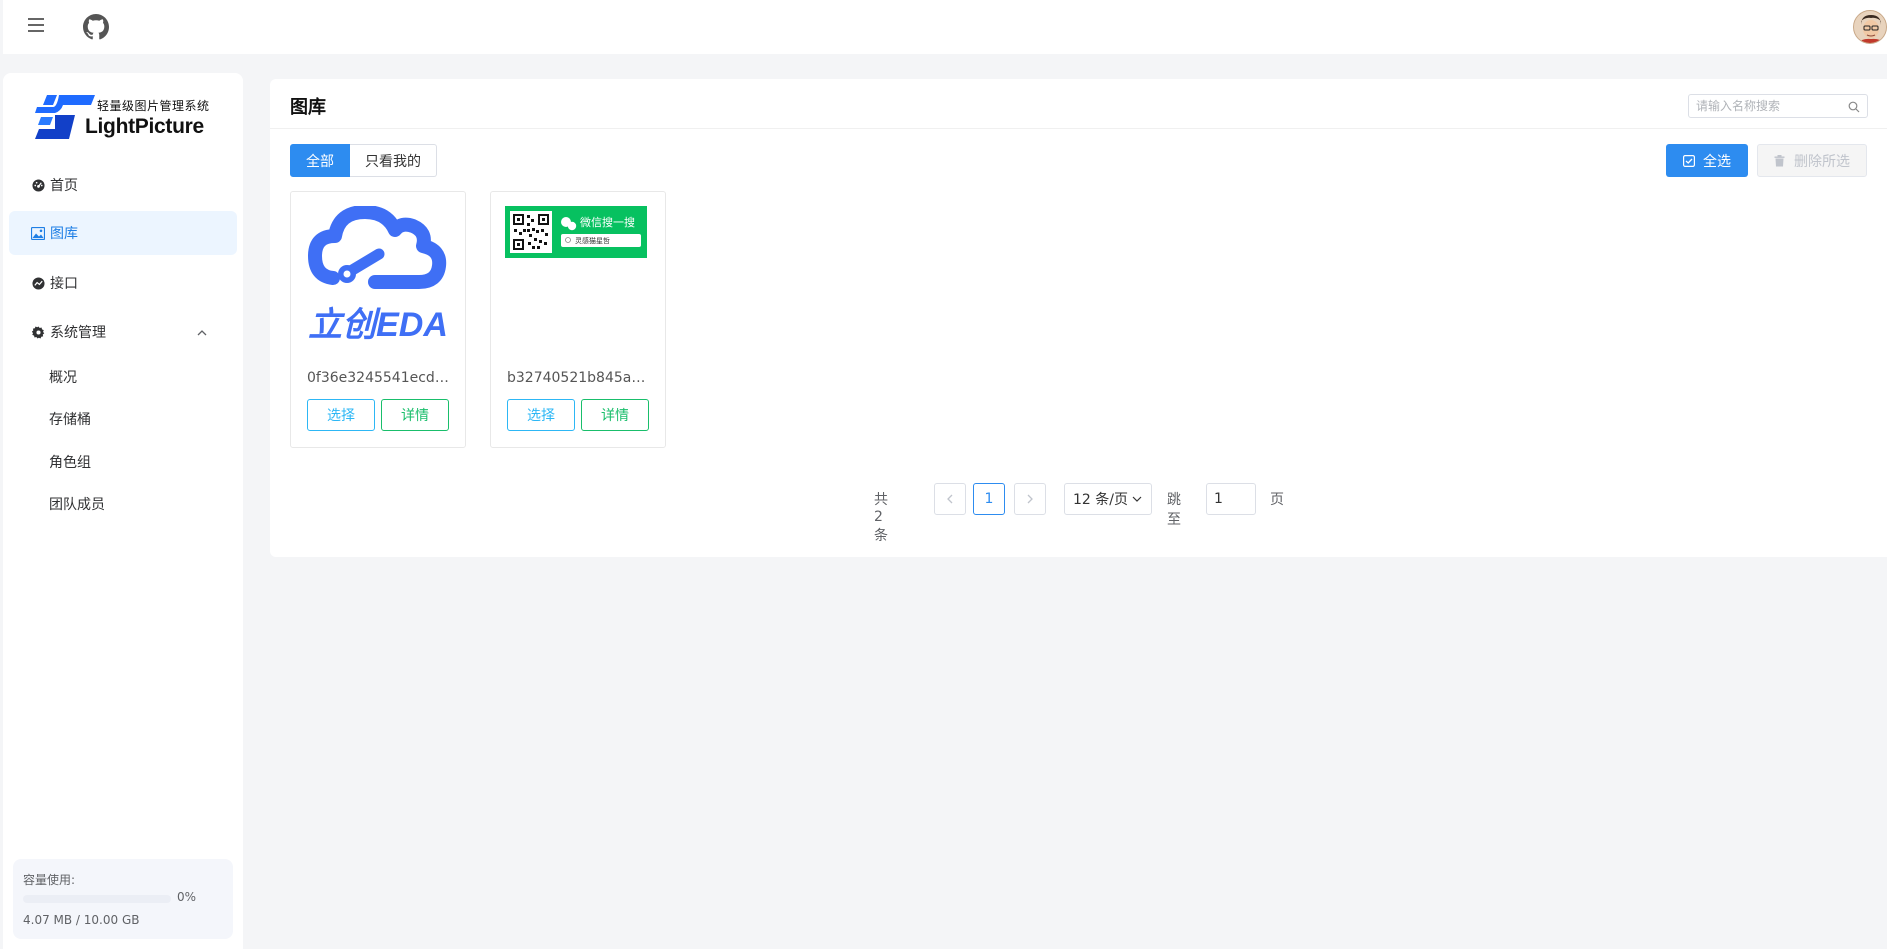 This screenshot has height=949, width=1887. Describe the element at coordinates (378, 325) in the screenshot. I see `card-image-text: 立创EDA` at that location.